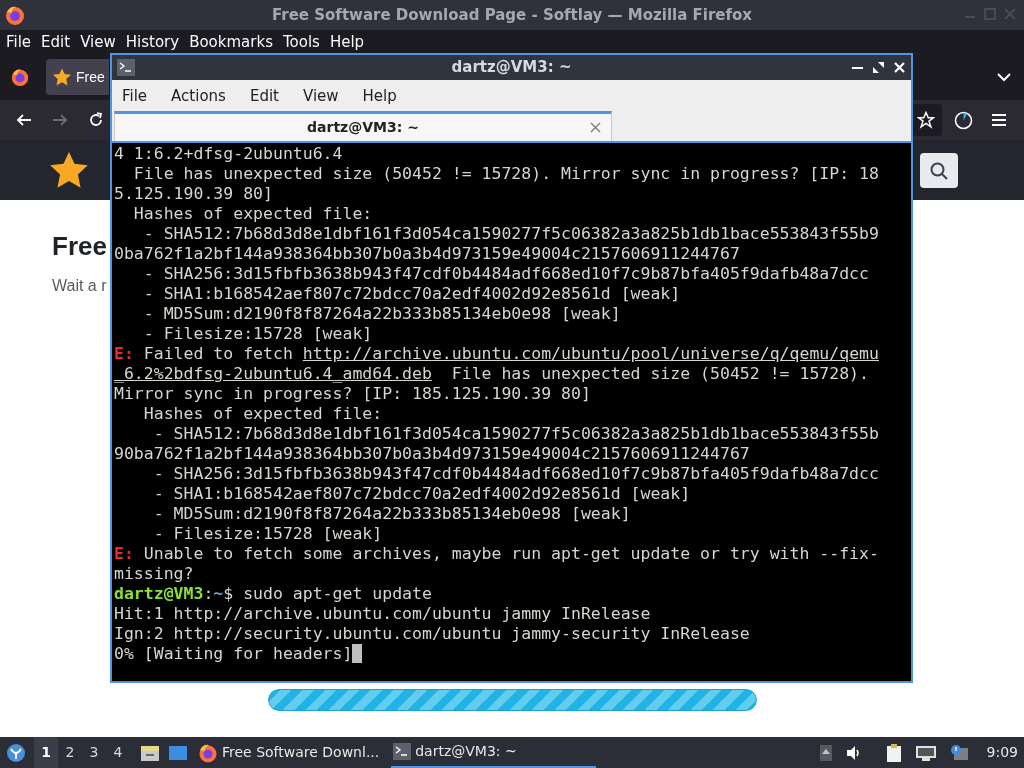  What do you see at coordinates (1002, 752) in the screenshot?
I see `clock: 9:09` at bounding box center [1002, 752].